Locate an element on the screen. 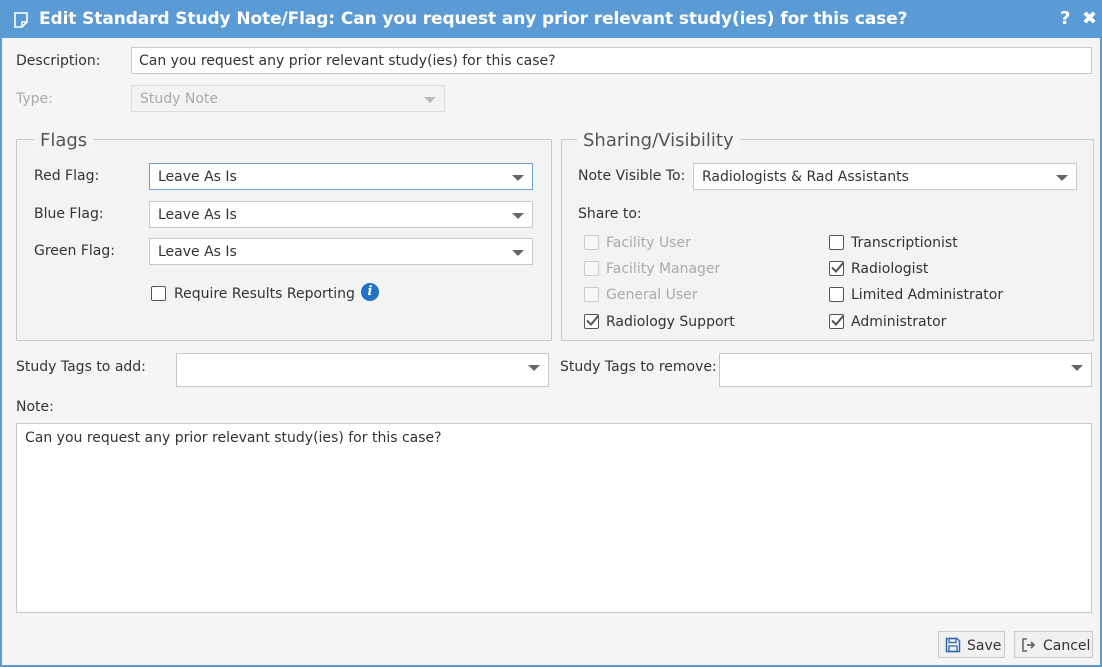 This screenshot has height=667, width=1102. description-label: Description: is located at coordinates (58, 61).